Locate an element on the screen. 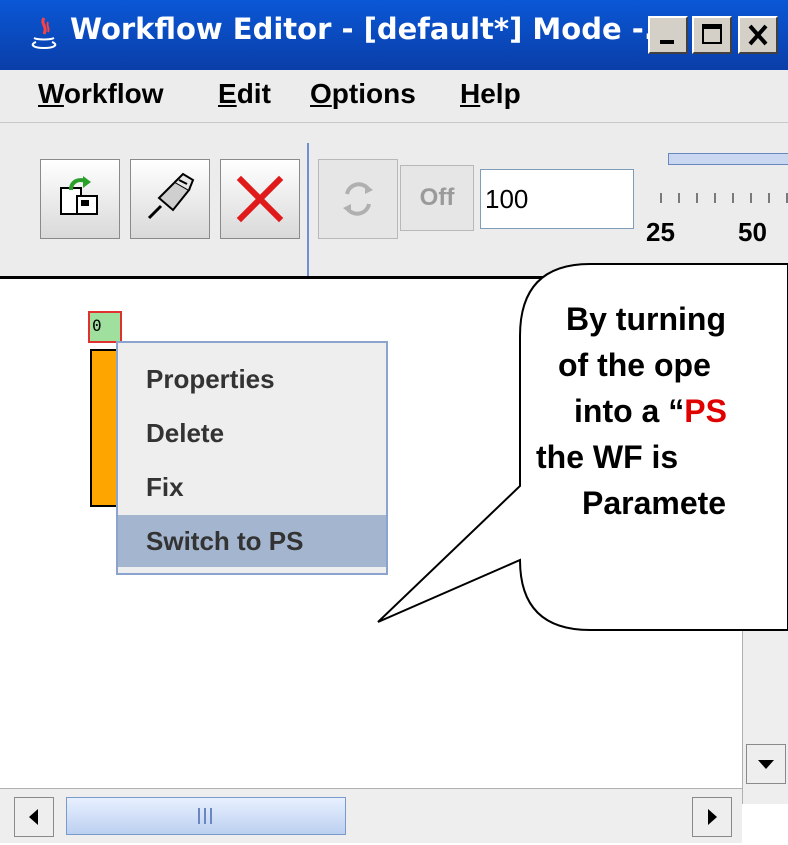 This screenshot has width=788, height=845. callout-line: of the ope is located at coordinates (634, 365).